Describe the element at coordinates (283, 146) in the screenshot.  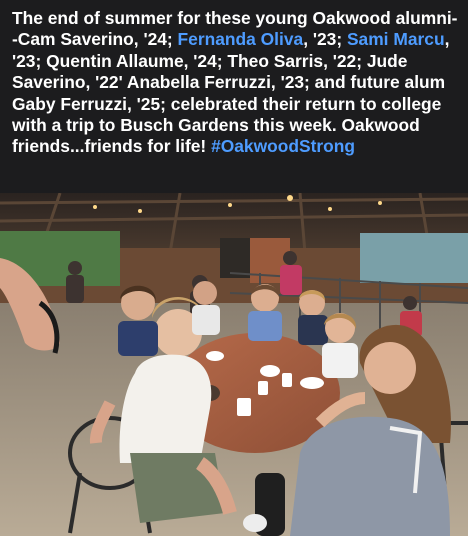
I see `hashtag-oakwoodstrong: #OakwoodStrong` at that location.